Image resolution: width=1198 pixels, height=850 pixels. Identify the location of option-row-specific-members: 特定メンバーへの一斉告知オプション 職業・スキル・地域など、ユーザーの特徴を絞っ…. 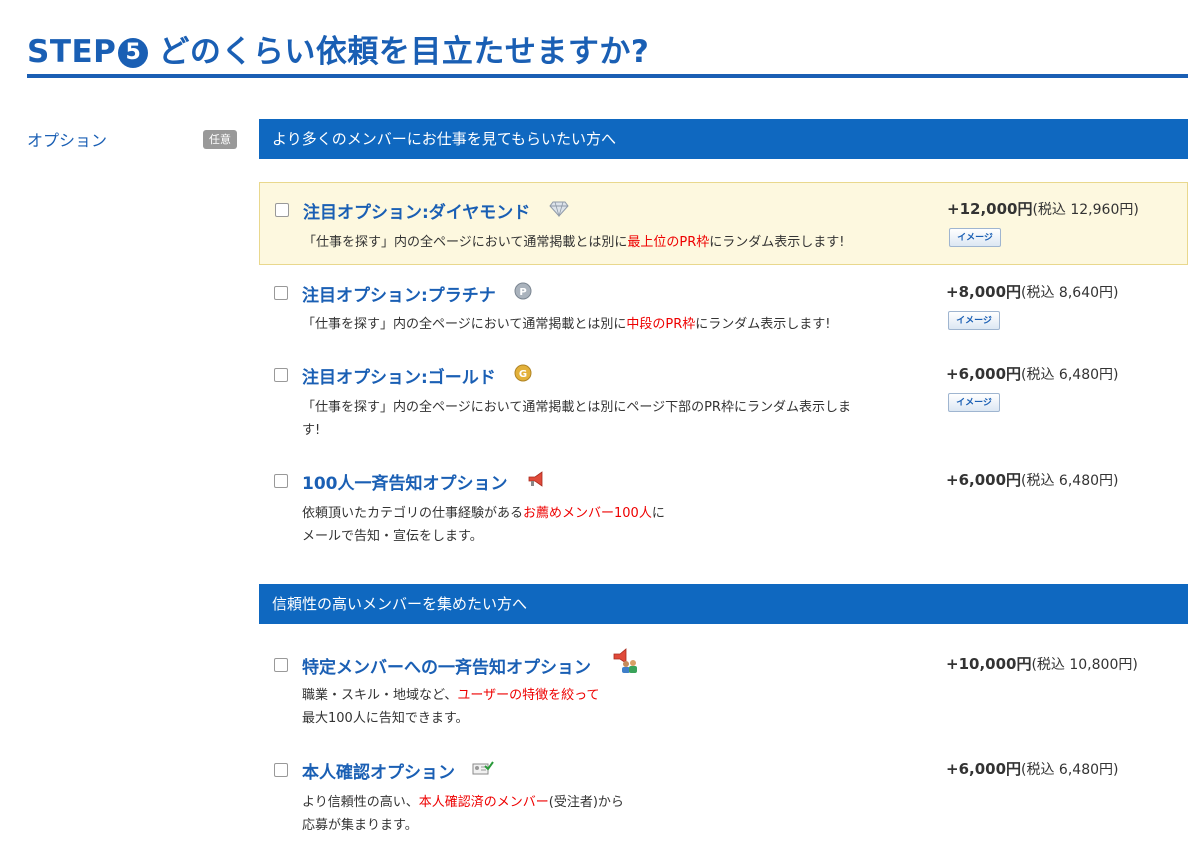
(723, 688).